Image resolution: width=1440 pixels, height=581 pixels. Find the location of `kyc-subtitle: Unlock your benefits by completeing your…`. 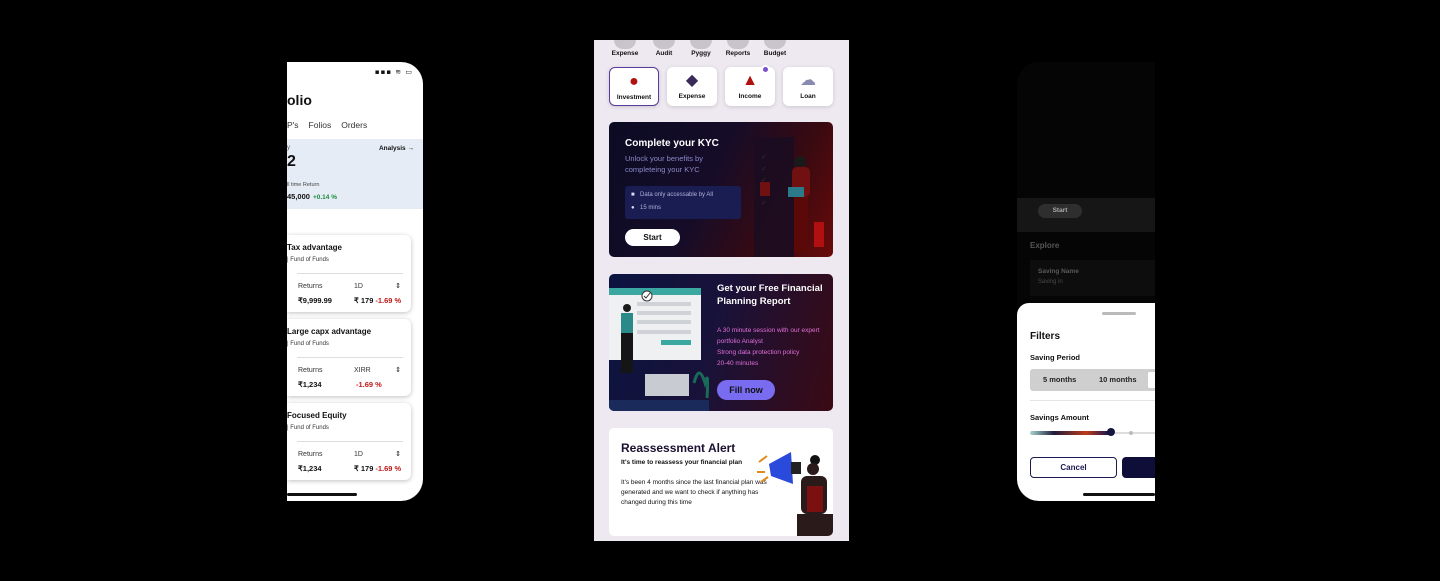

kyc-subtitle: Unlock your benefits by completeing your… is located at coordinates (664, 164).